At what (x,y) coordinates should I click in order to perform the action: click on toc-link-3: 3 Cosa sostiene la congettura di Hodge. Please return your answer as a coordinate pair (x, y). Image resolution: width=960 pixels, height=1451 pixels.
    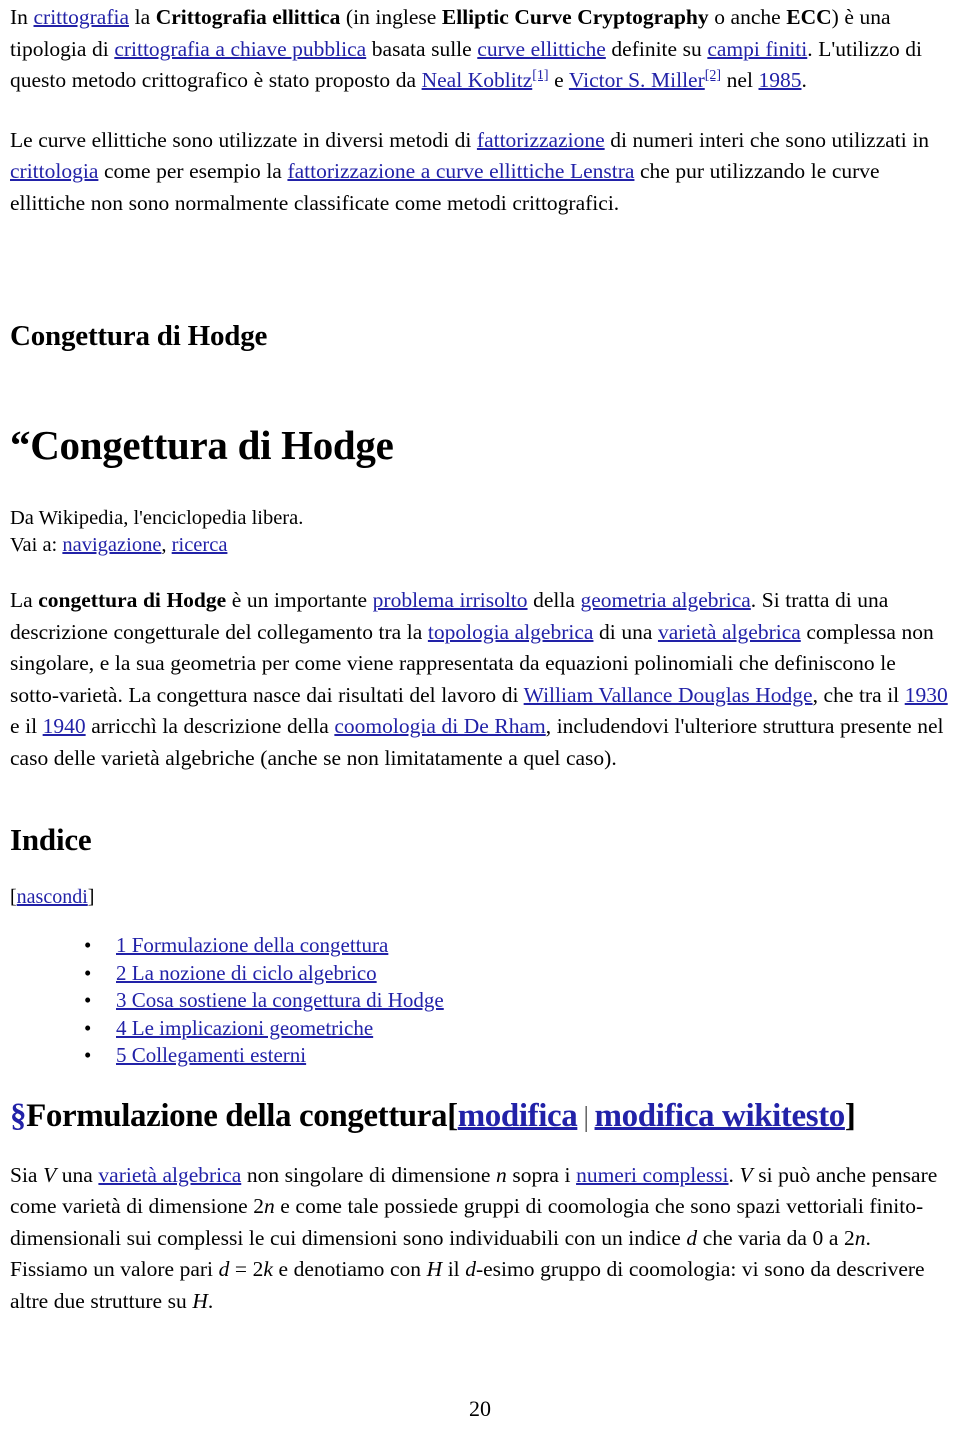
    Looking at the image, I should click on (280, 1000).